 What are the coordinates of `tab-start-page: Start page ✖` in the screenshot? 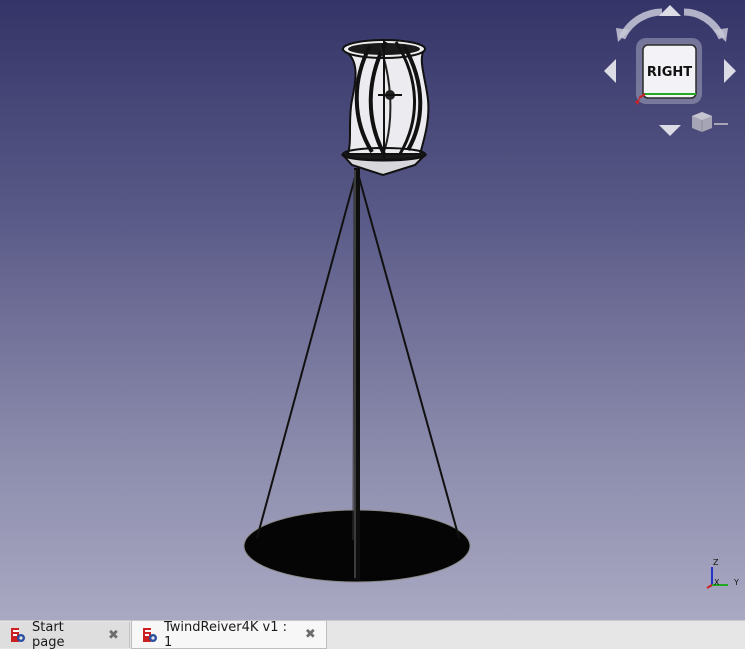 It's located at (65, 635).